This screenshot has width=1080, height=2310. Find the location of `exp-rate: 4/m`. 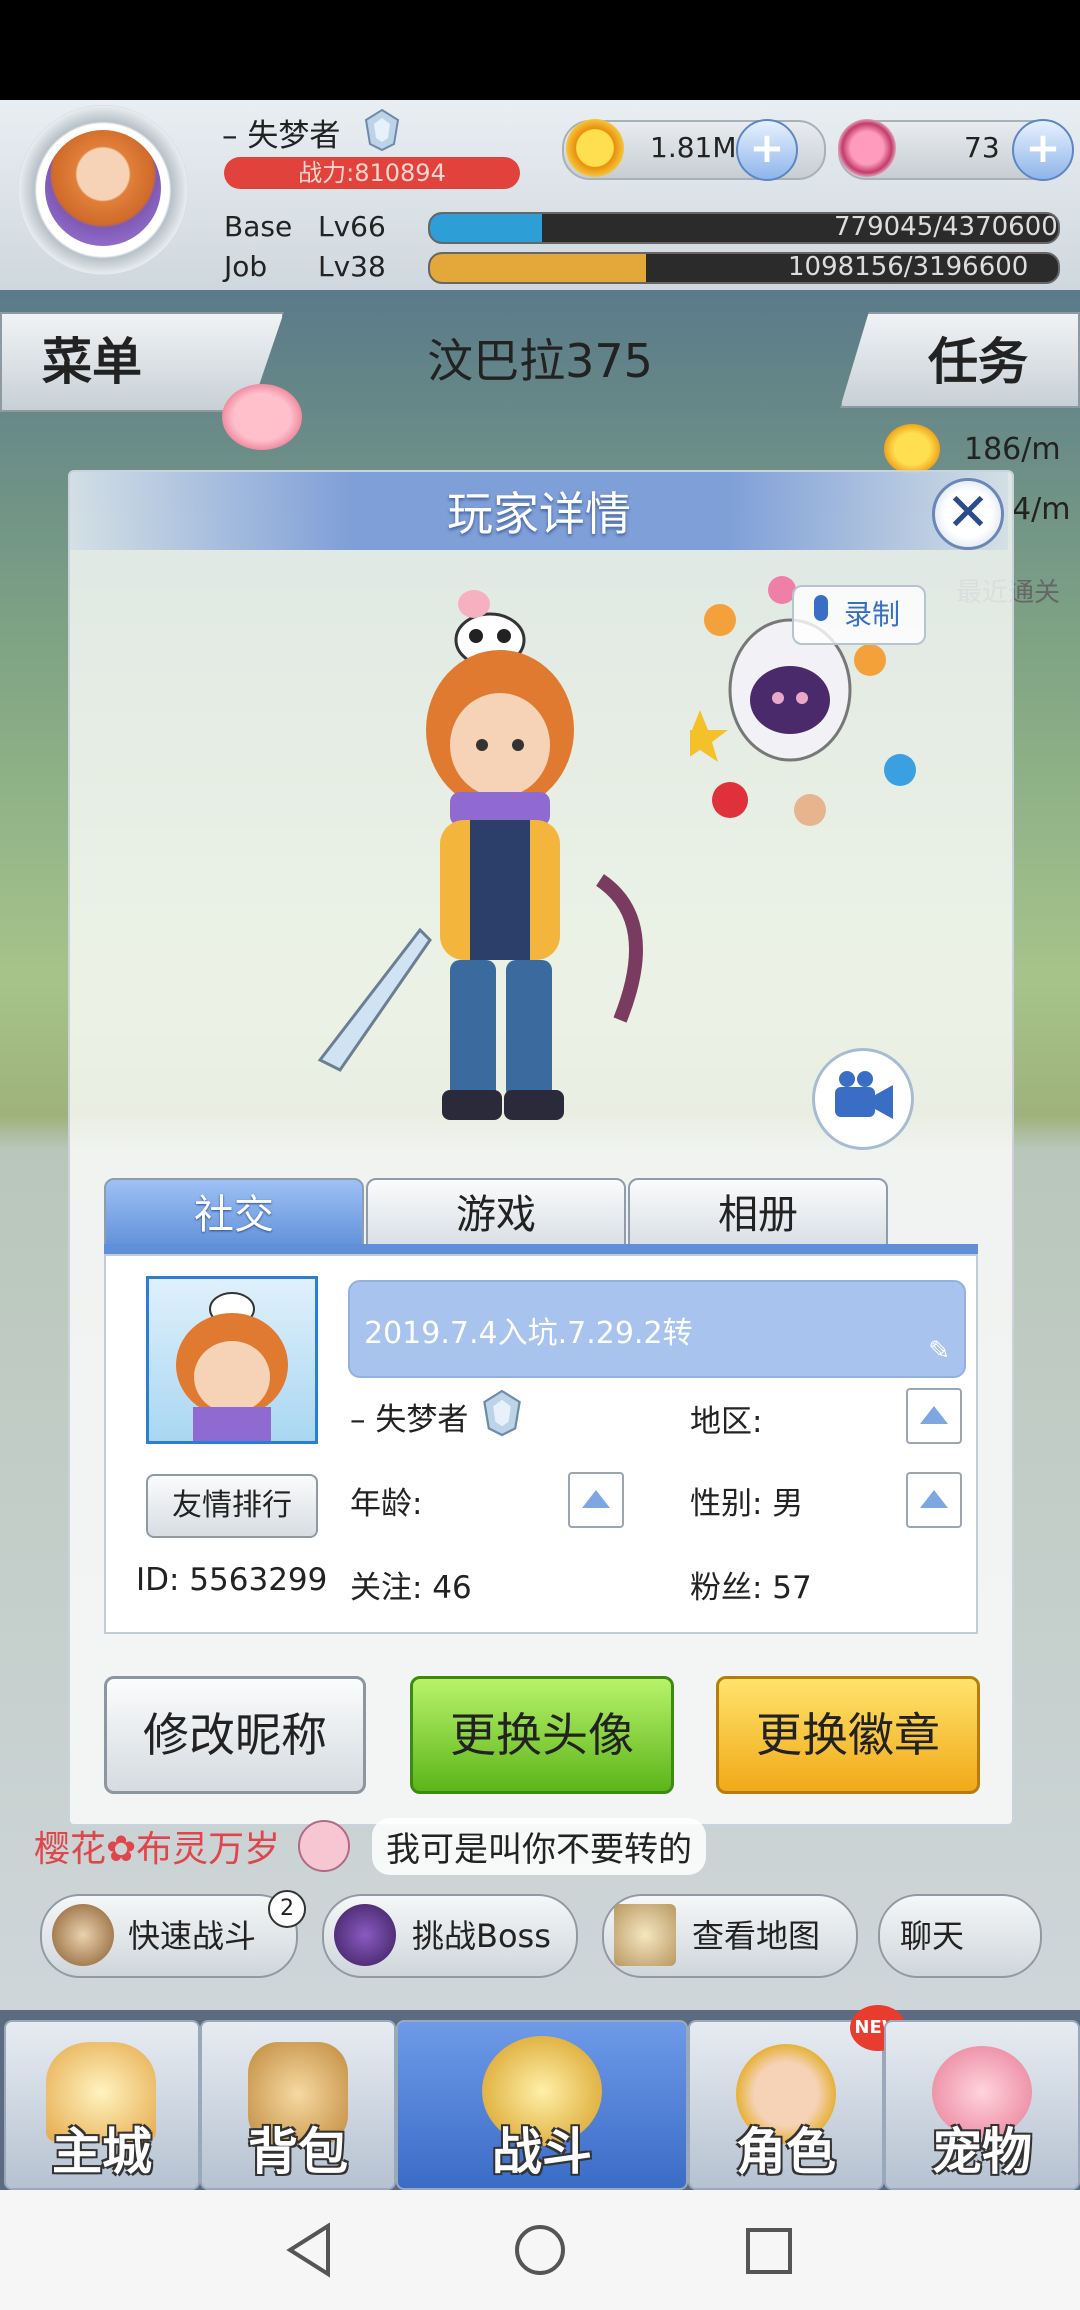

exp-rate: 4/m is located at coordinates (1041, 509).